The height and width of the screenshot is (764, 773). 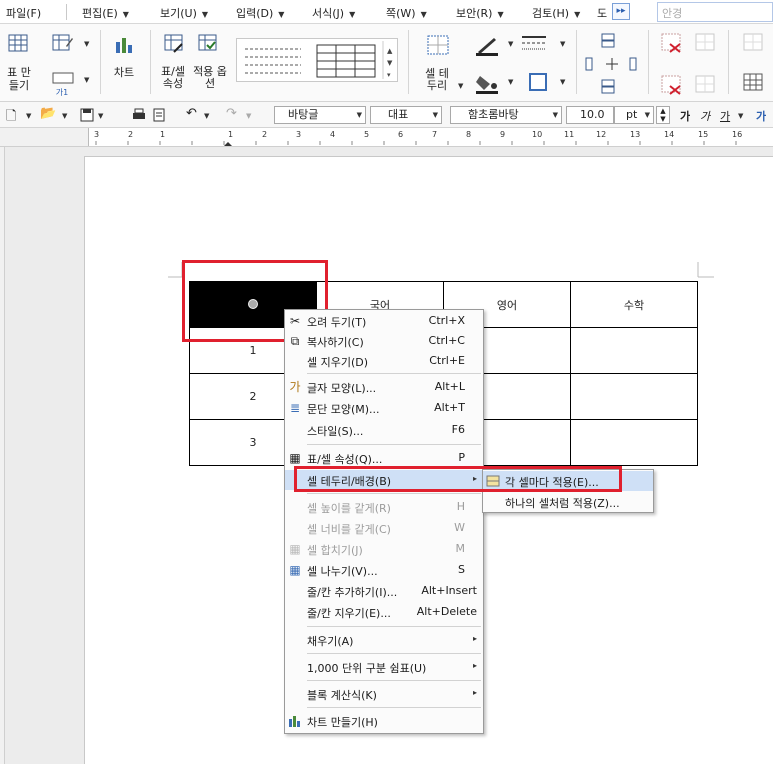 I want to click on menu-item-table-props: ▦ 표/셀 속성(Q)... P, so click(x=384, y=458).